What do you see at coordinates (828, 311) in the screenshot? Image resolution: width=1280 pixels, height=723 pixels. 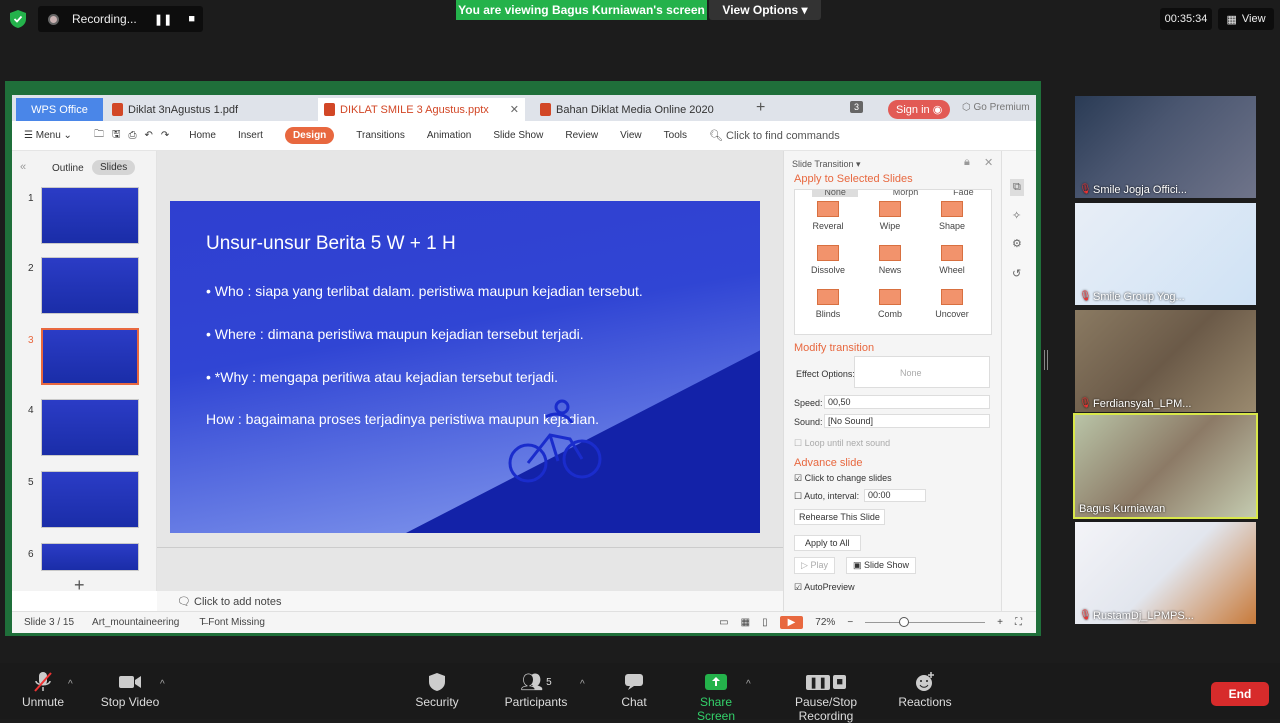 I see `transition-blinds: Blinds` at bounding box center [828, 311].